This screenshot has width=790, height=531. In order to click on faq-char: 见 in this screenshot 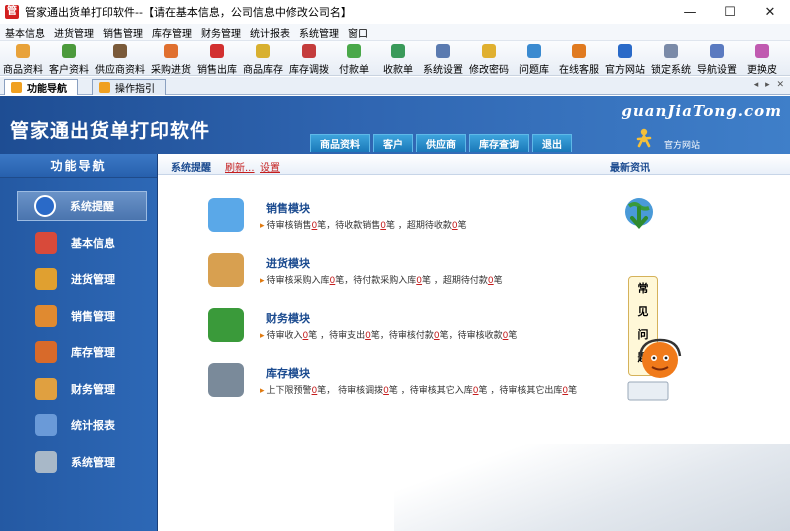, I will do `click(643, 311)`.